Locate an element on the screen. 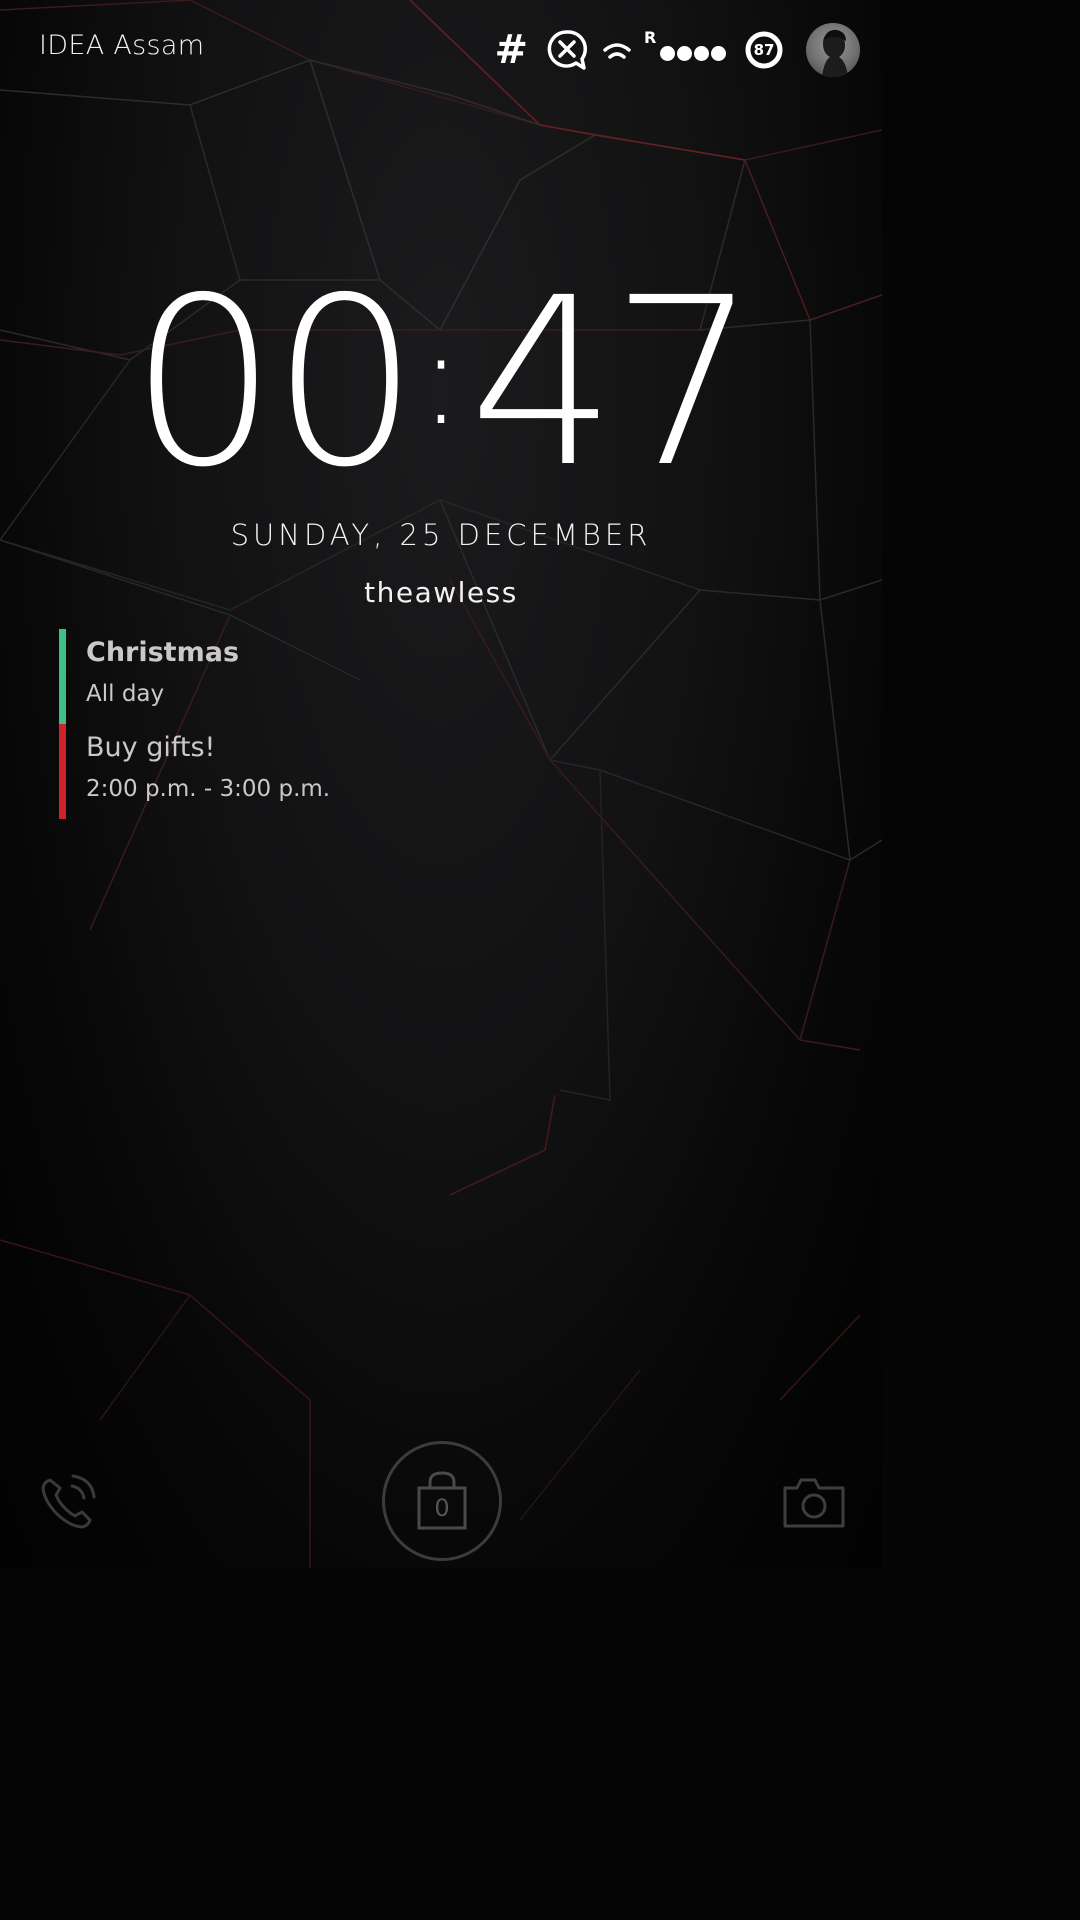 The height and width of the screenshot is (1920, 1080). camera-icon is located at coordinates (814, 1502).